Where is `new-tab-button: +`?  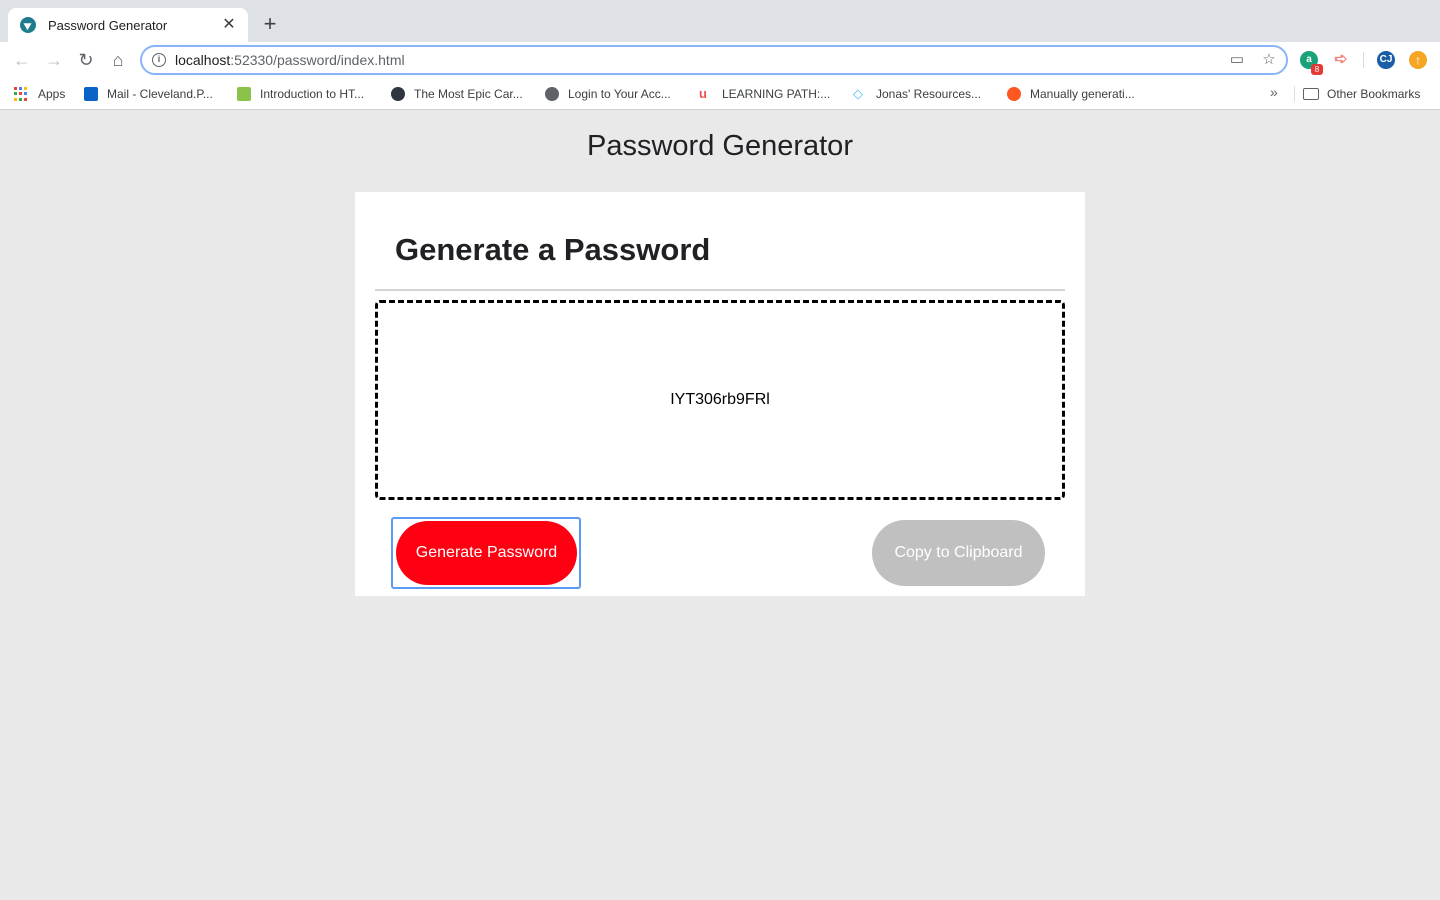 new-tab-button: + is located at coordinates (270, 24).